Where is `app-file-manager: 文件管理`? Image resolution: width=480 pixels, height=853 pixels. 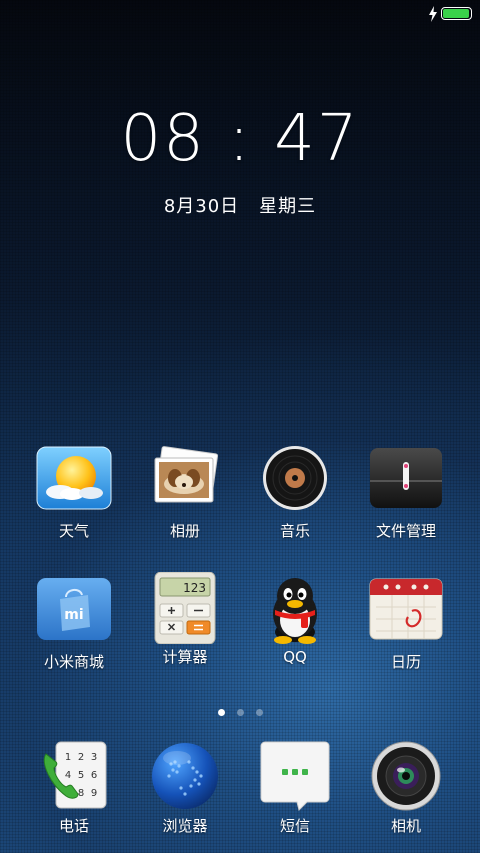 app-file-manager: 文件管理 is located at coordinates (406, 493).